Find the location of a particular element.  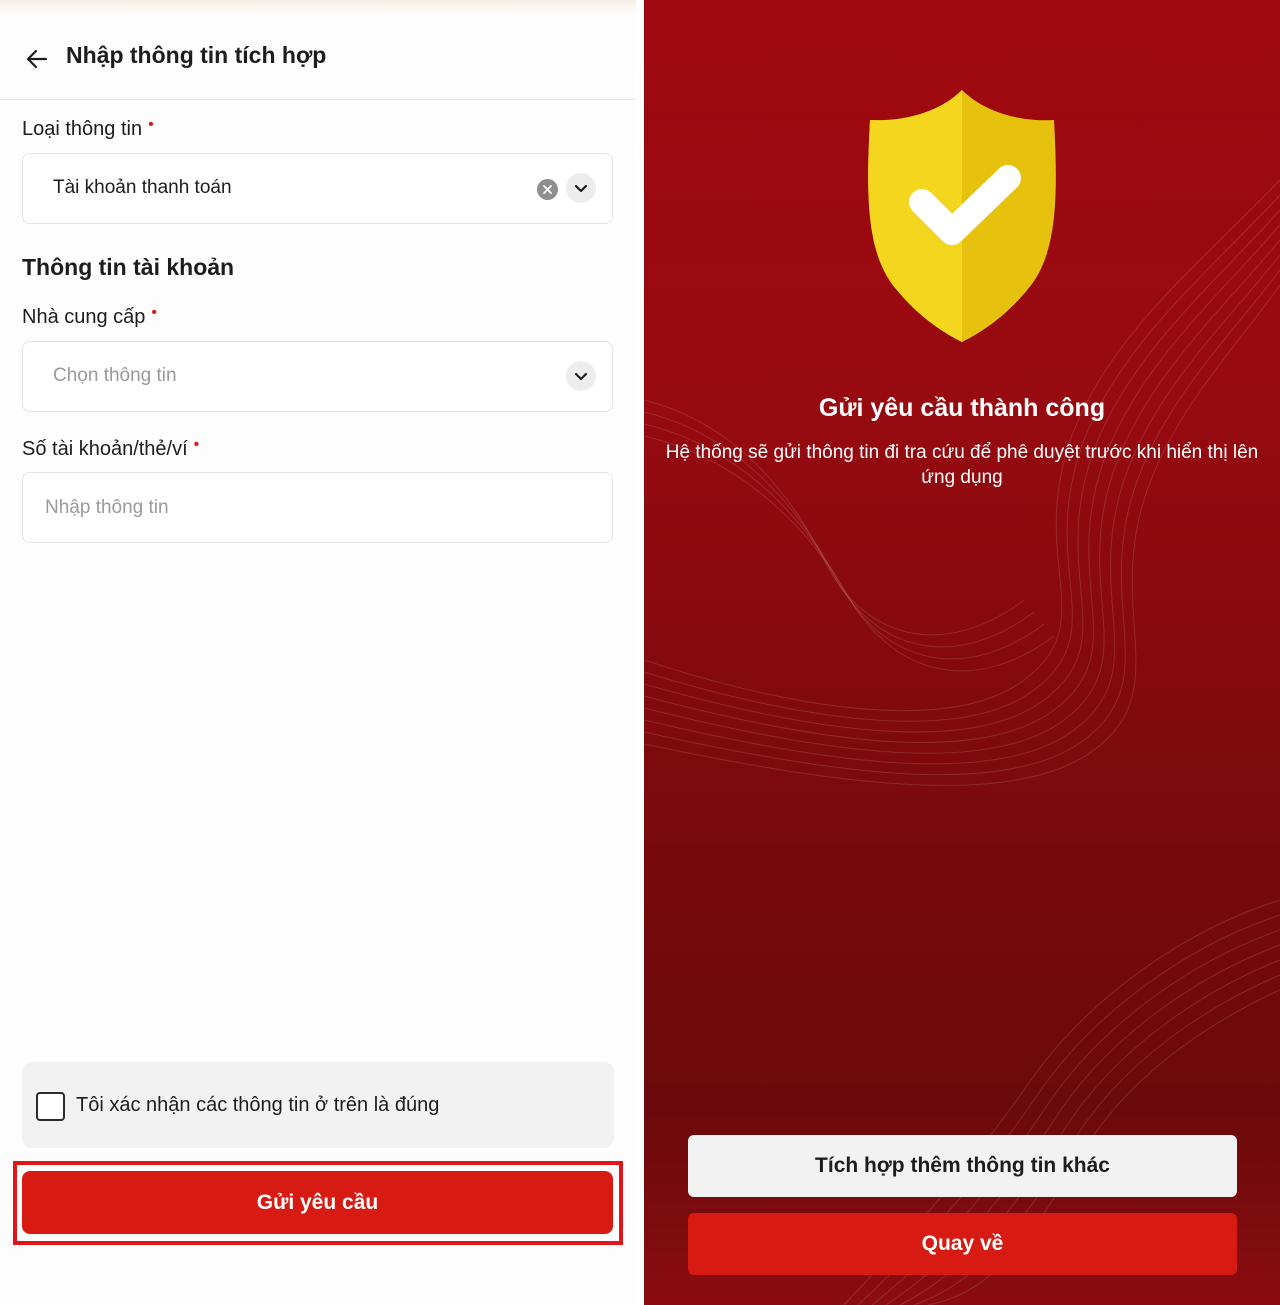

provider-select-placeholder: Chọn thông tin is located at coordinates (115, 375).